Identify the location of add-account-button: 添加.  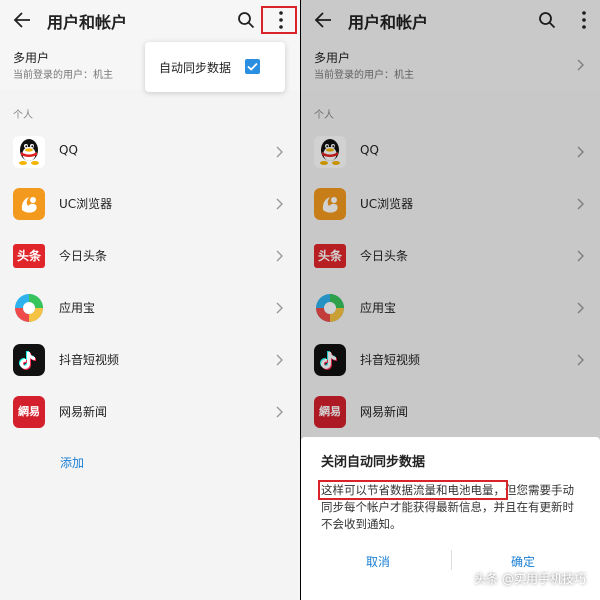
(72, 462).